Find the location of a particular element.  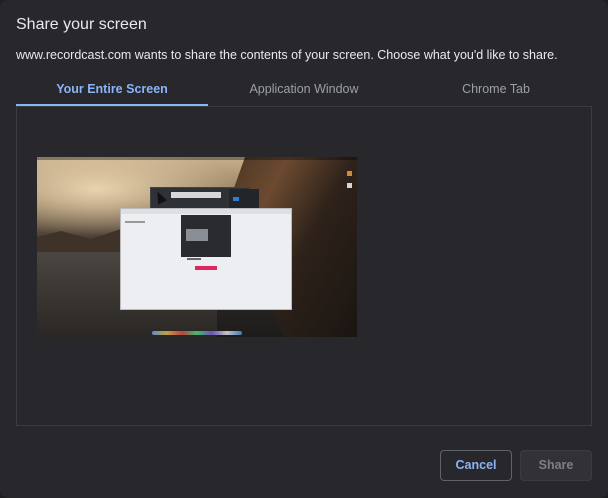

thumbnail-window-browser is located at coordinates (206, 259).